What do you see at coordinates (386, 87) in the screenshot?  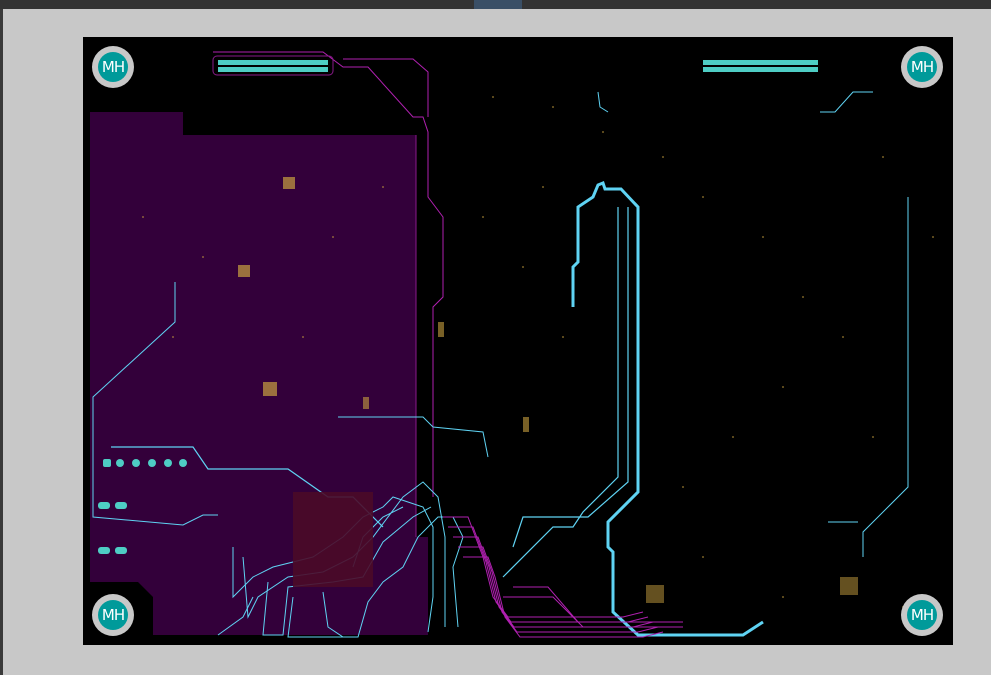 I see `trace-magenta` at bounding box center [386, 87].